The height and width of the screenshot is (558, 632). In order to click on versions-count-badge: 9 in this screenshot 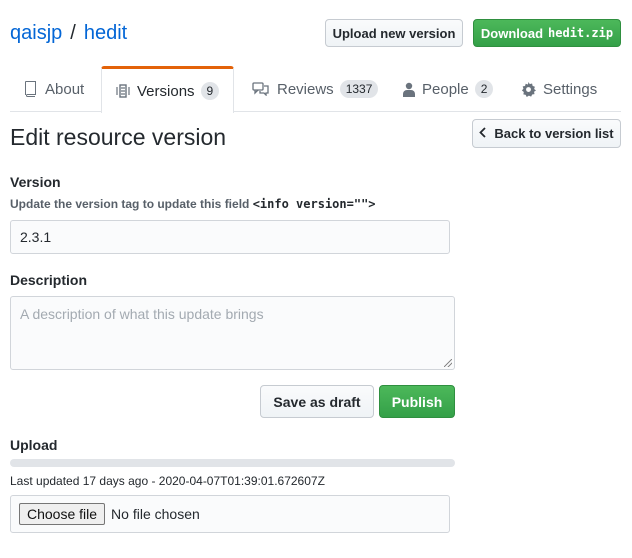, I will do `click(210, 91)`.